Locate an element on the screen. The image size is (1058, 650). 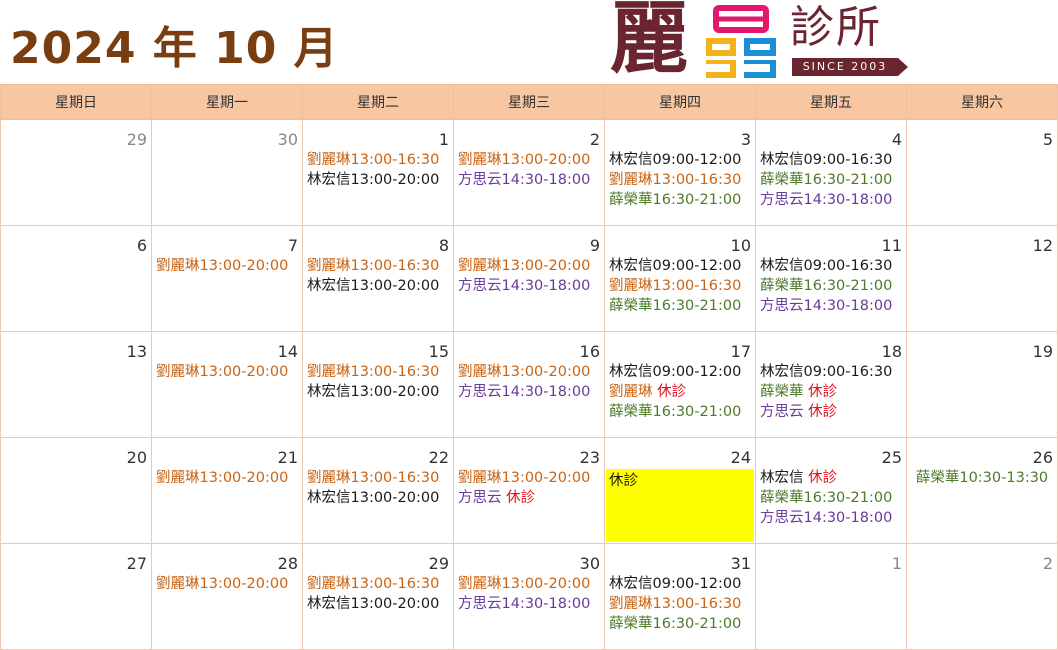
schedule-list: 劉麗琳13:00-20:00 方思云14:30-18:00 is located at coordinates (529, 382).